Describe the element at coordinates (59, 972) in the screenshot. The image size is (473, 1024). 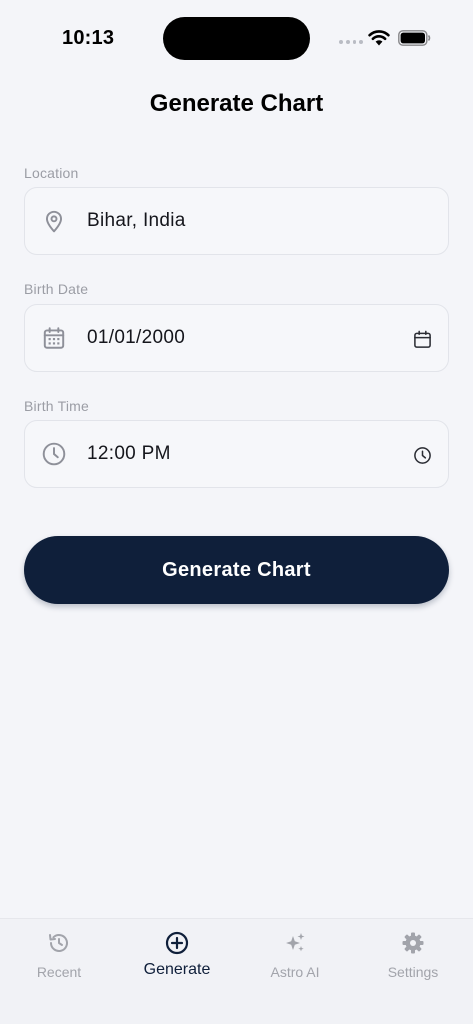
I see `tab-recent-label: Recent` at that location.